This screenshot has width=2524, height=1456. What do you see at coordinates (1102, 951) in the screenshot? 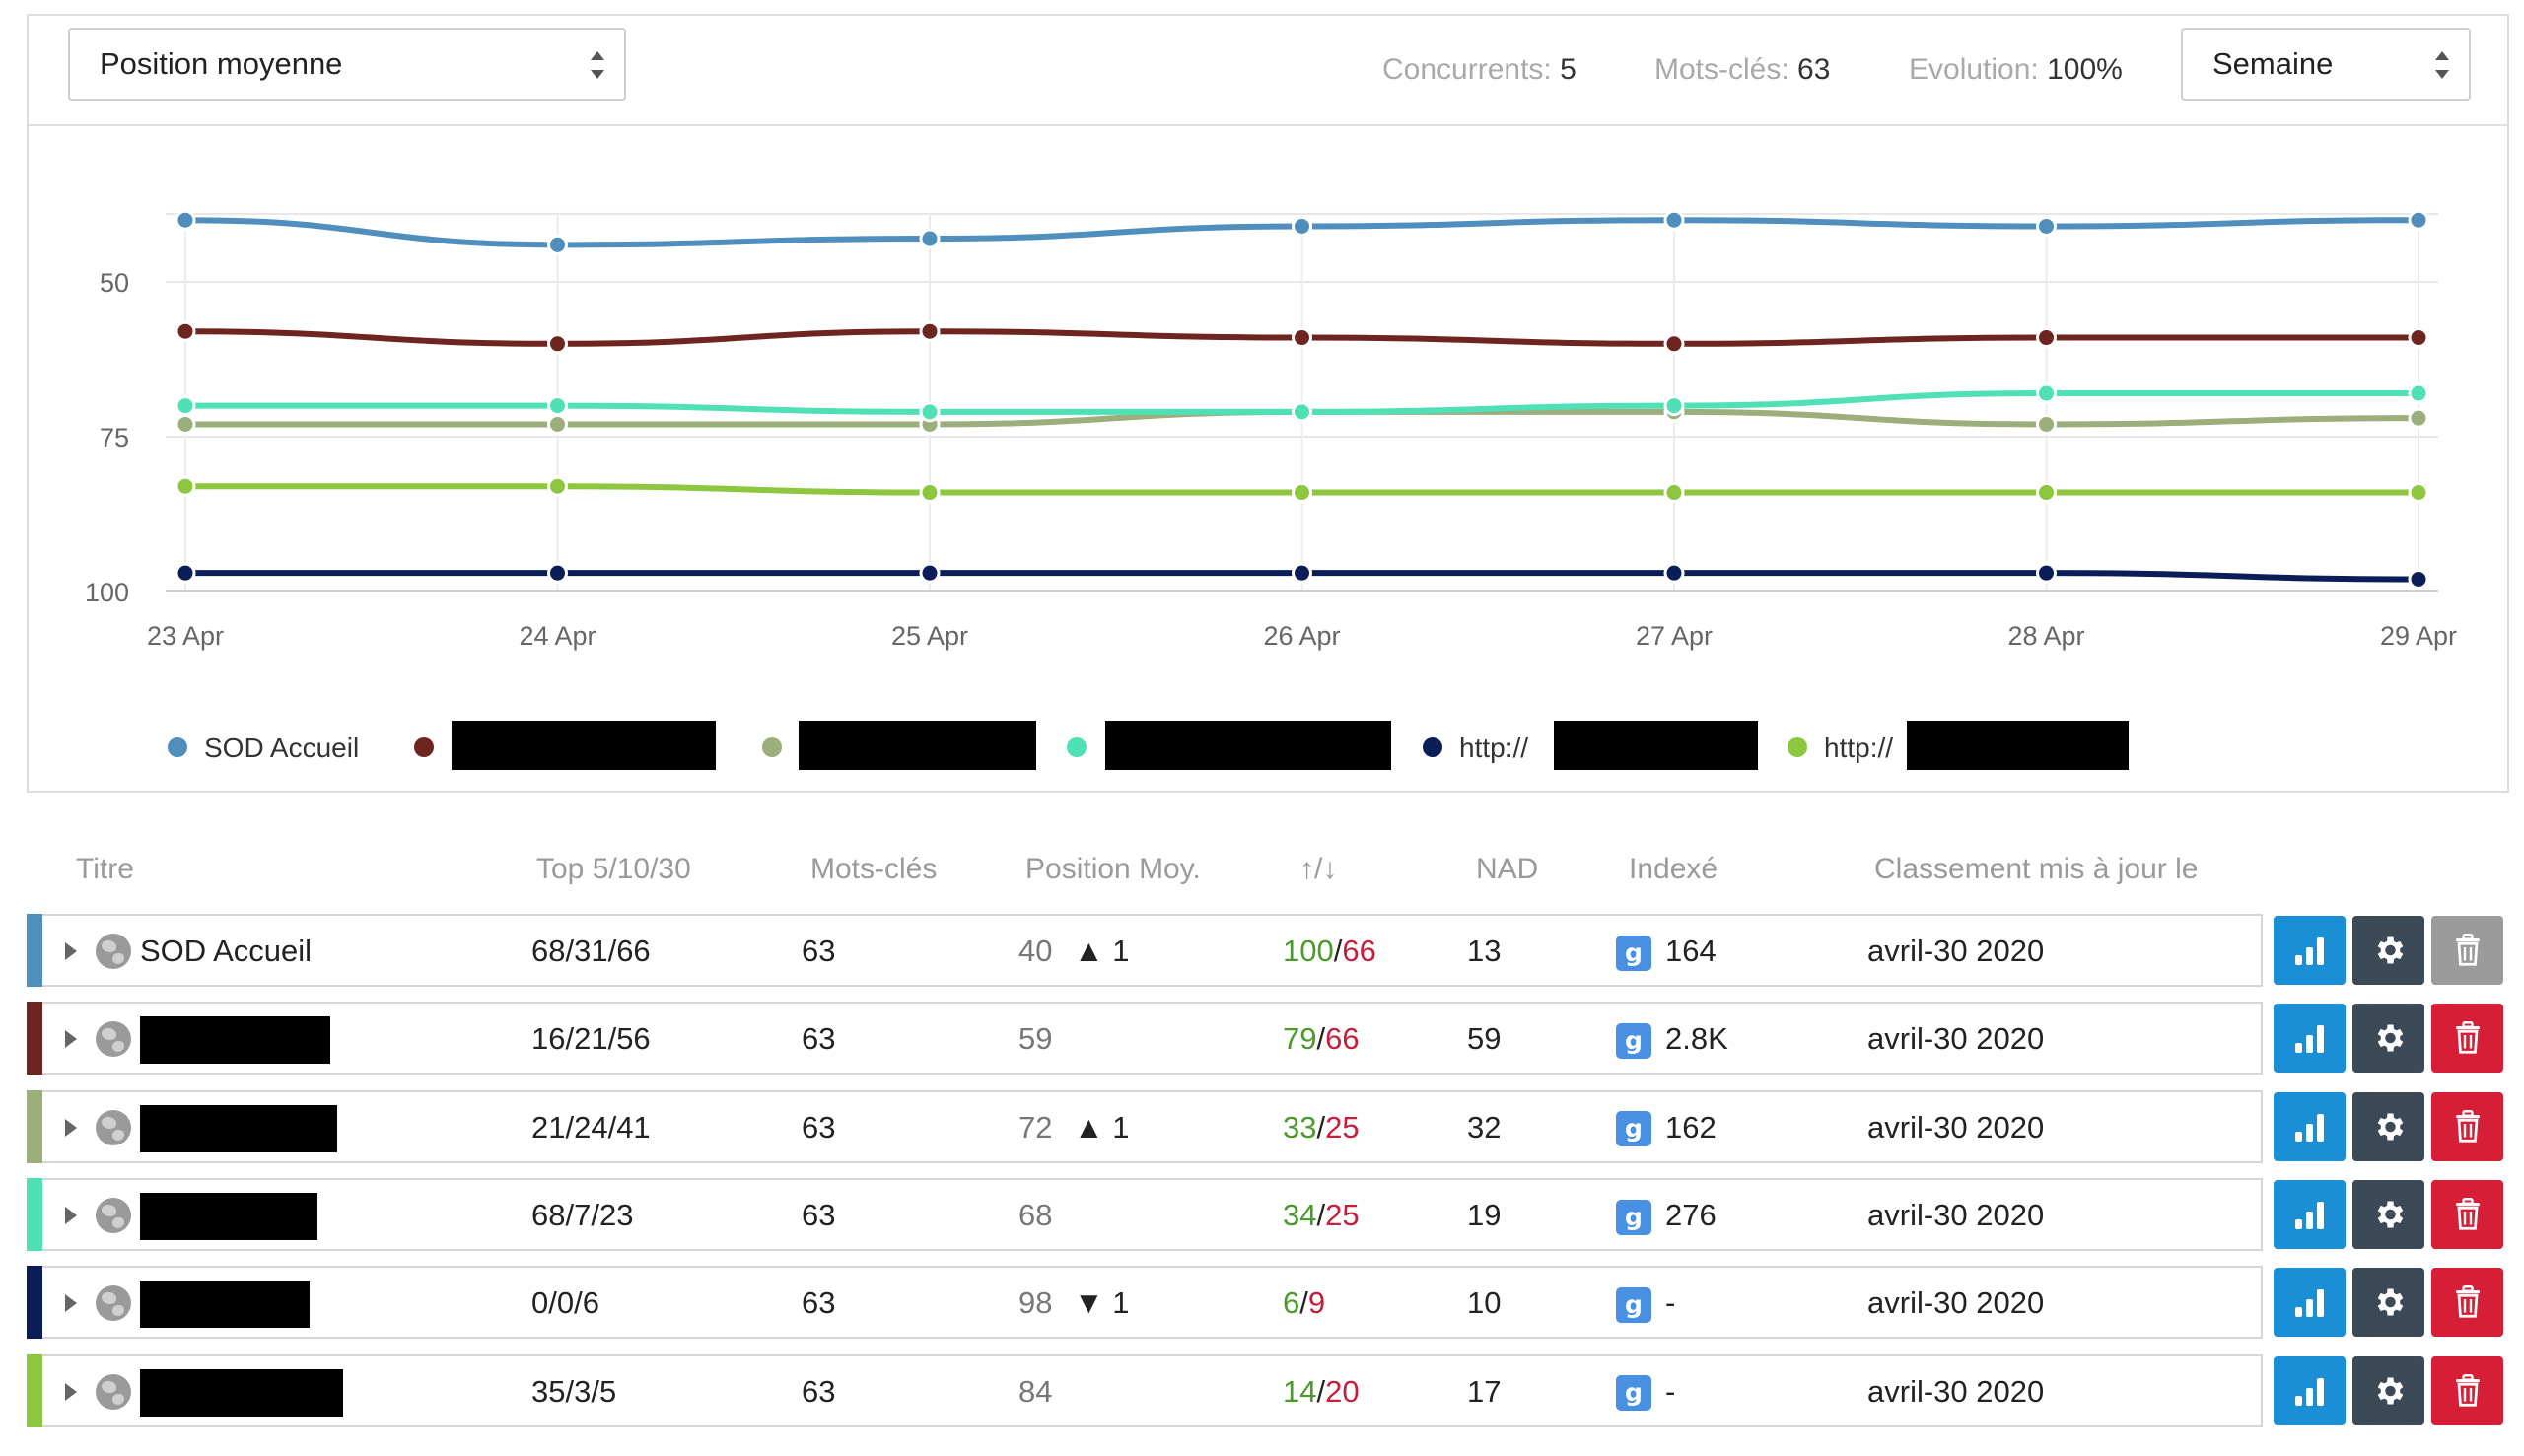
I see `row-trend: ▲ 1` at bounding box center [1102, 951].